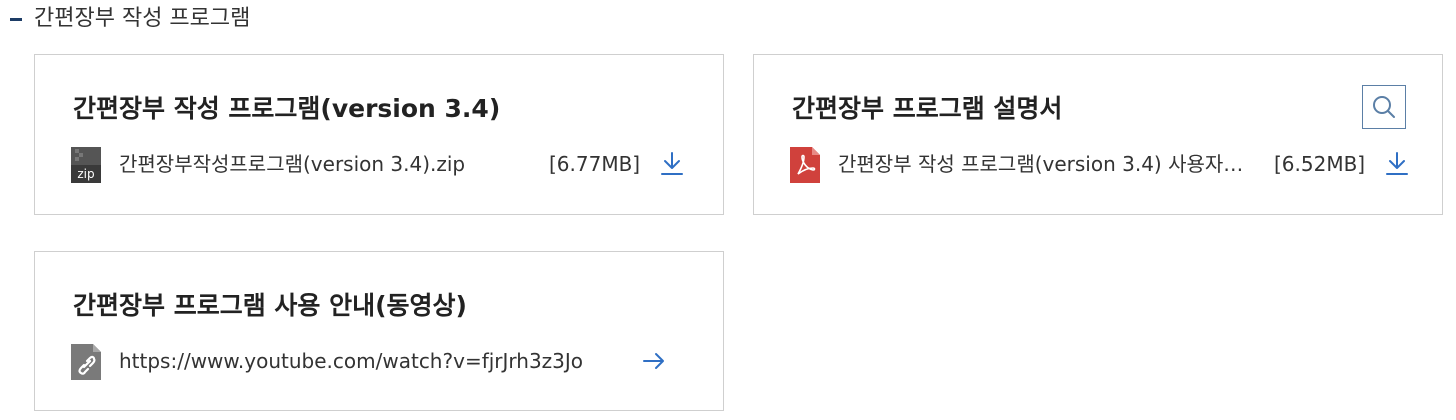 This screenshot has width=1456, height=420. Describe the element at coordinates (86, 165) in the screenshot. I see `zip-file-icon: zip` at that location.